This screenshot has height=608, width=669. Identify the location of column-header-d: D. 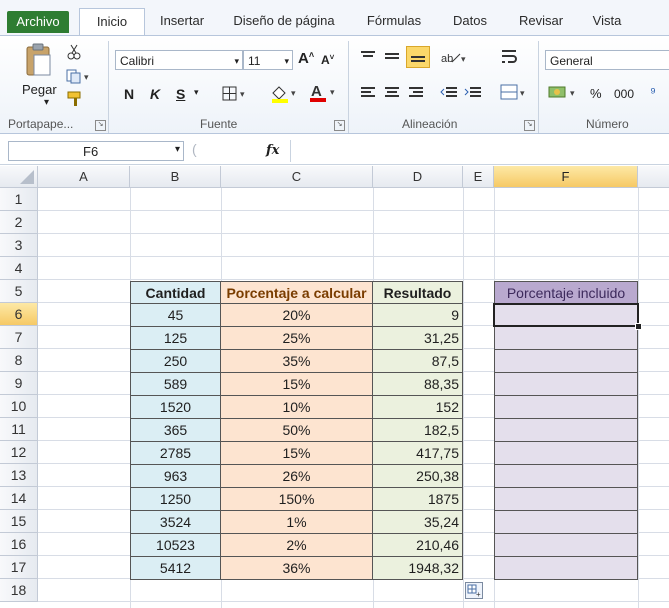
(418, 177).